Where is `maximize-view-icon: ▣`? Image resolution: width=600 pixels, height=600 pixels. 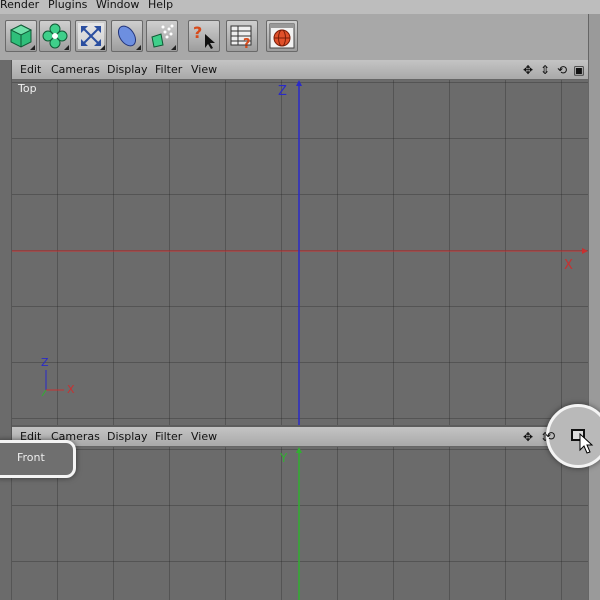 maximize-view-icon: ▣ is located at coordinates (579, 70).